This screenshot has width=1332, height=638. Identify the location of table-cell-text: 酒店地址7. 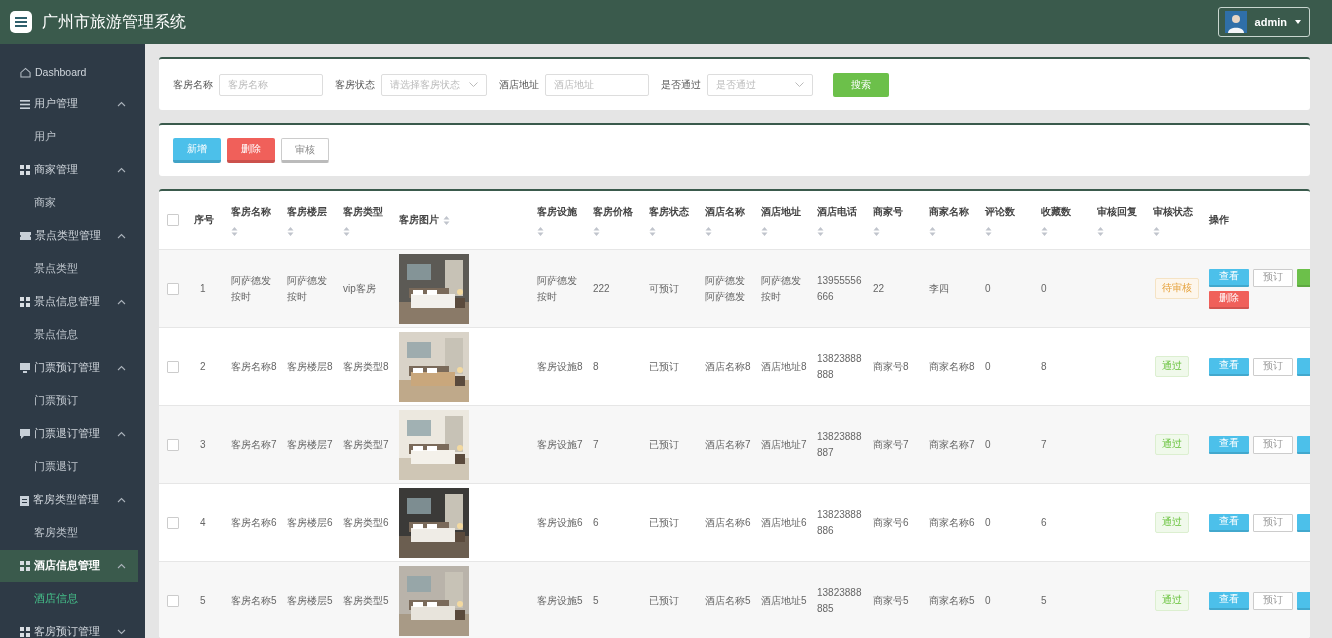
(784, 444).